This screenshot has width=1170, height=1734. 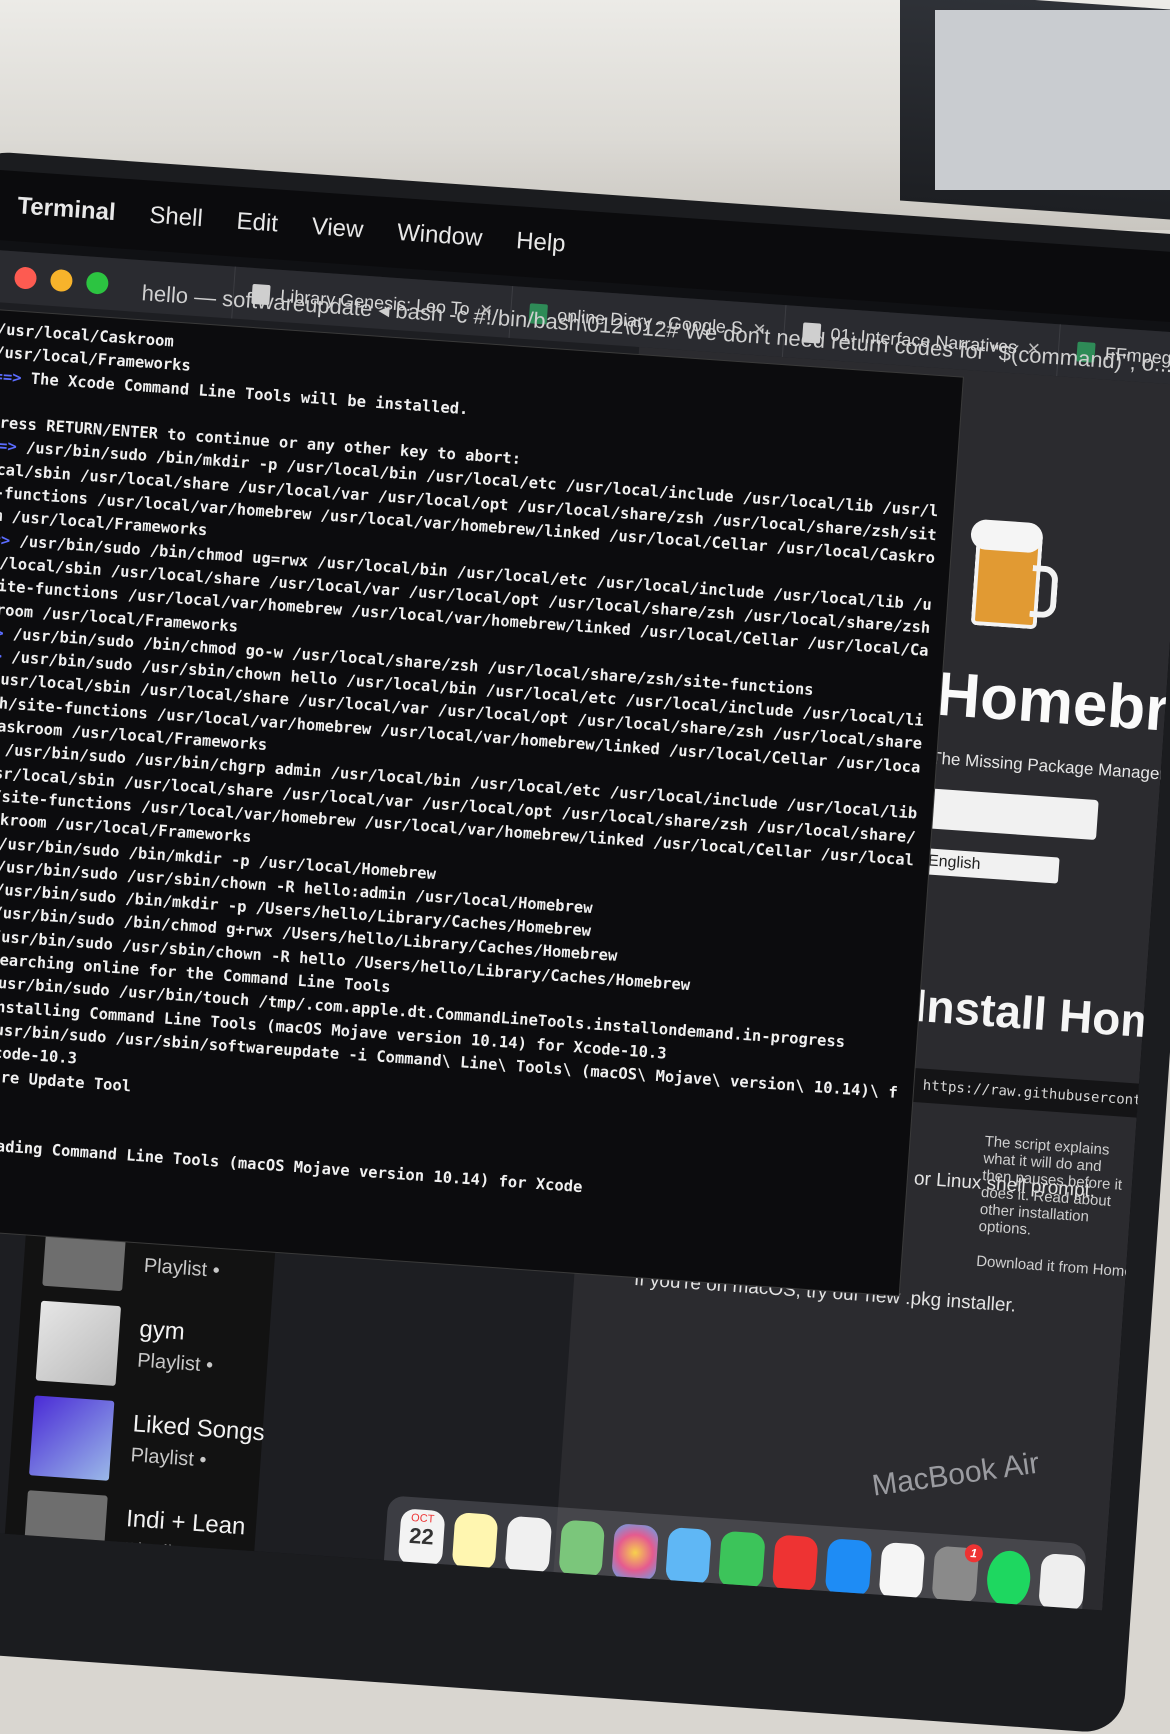 I want to click on homebrew-search-input, so click(x=1012, y=814).